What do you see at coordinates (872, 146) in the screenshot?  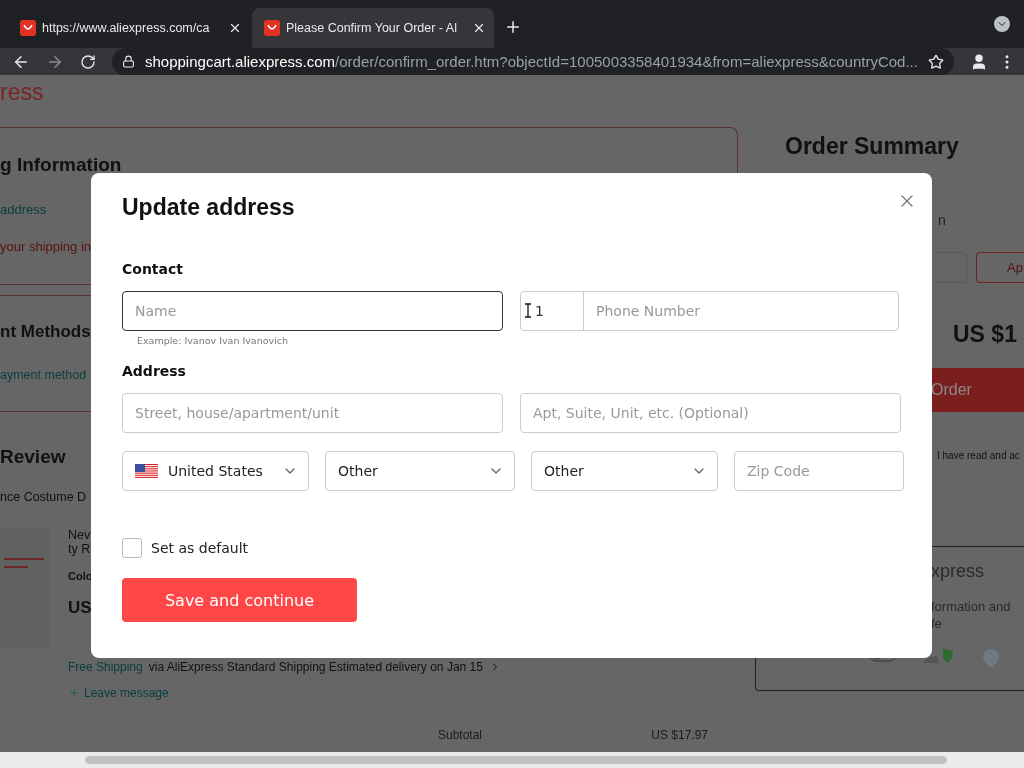 I see `summary-title: Order Summary` at bounding box center [872, 146].